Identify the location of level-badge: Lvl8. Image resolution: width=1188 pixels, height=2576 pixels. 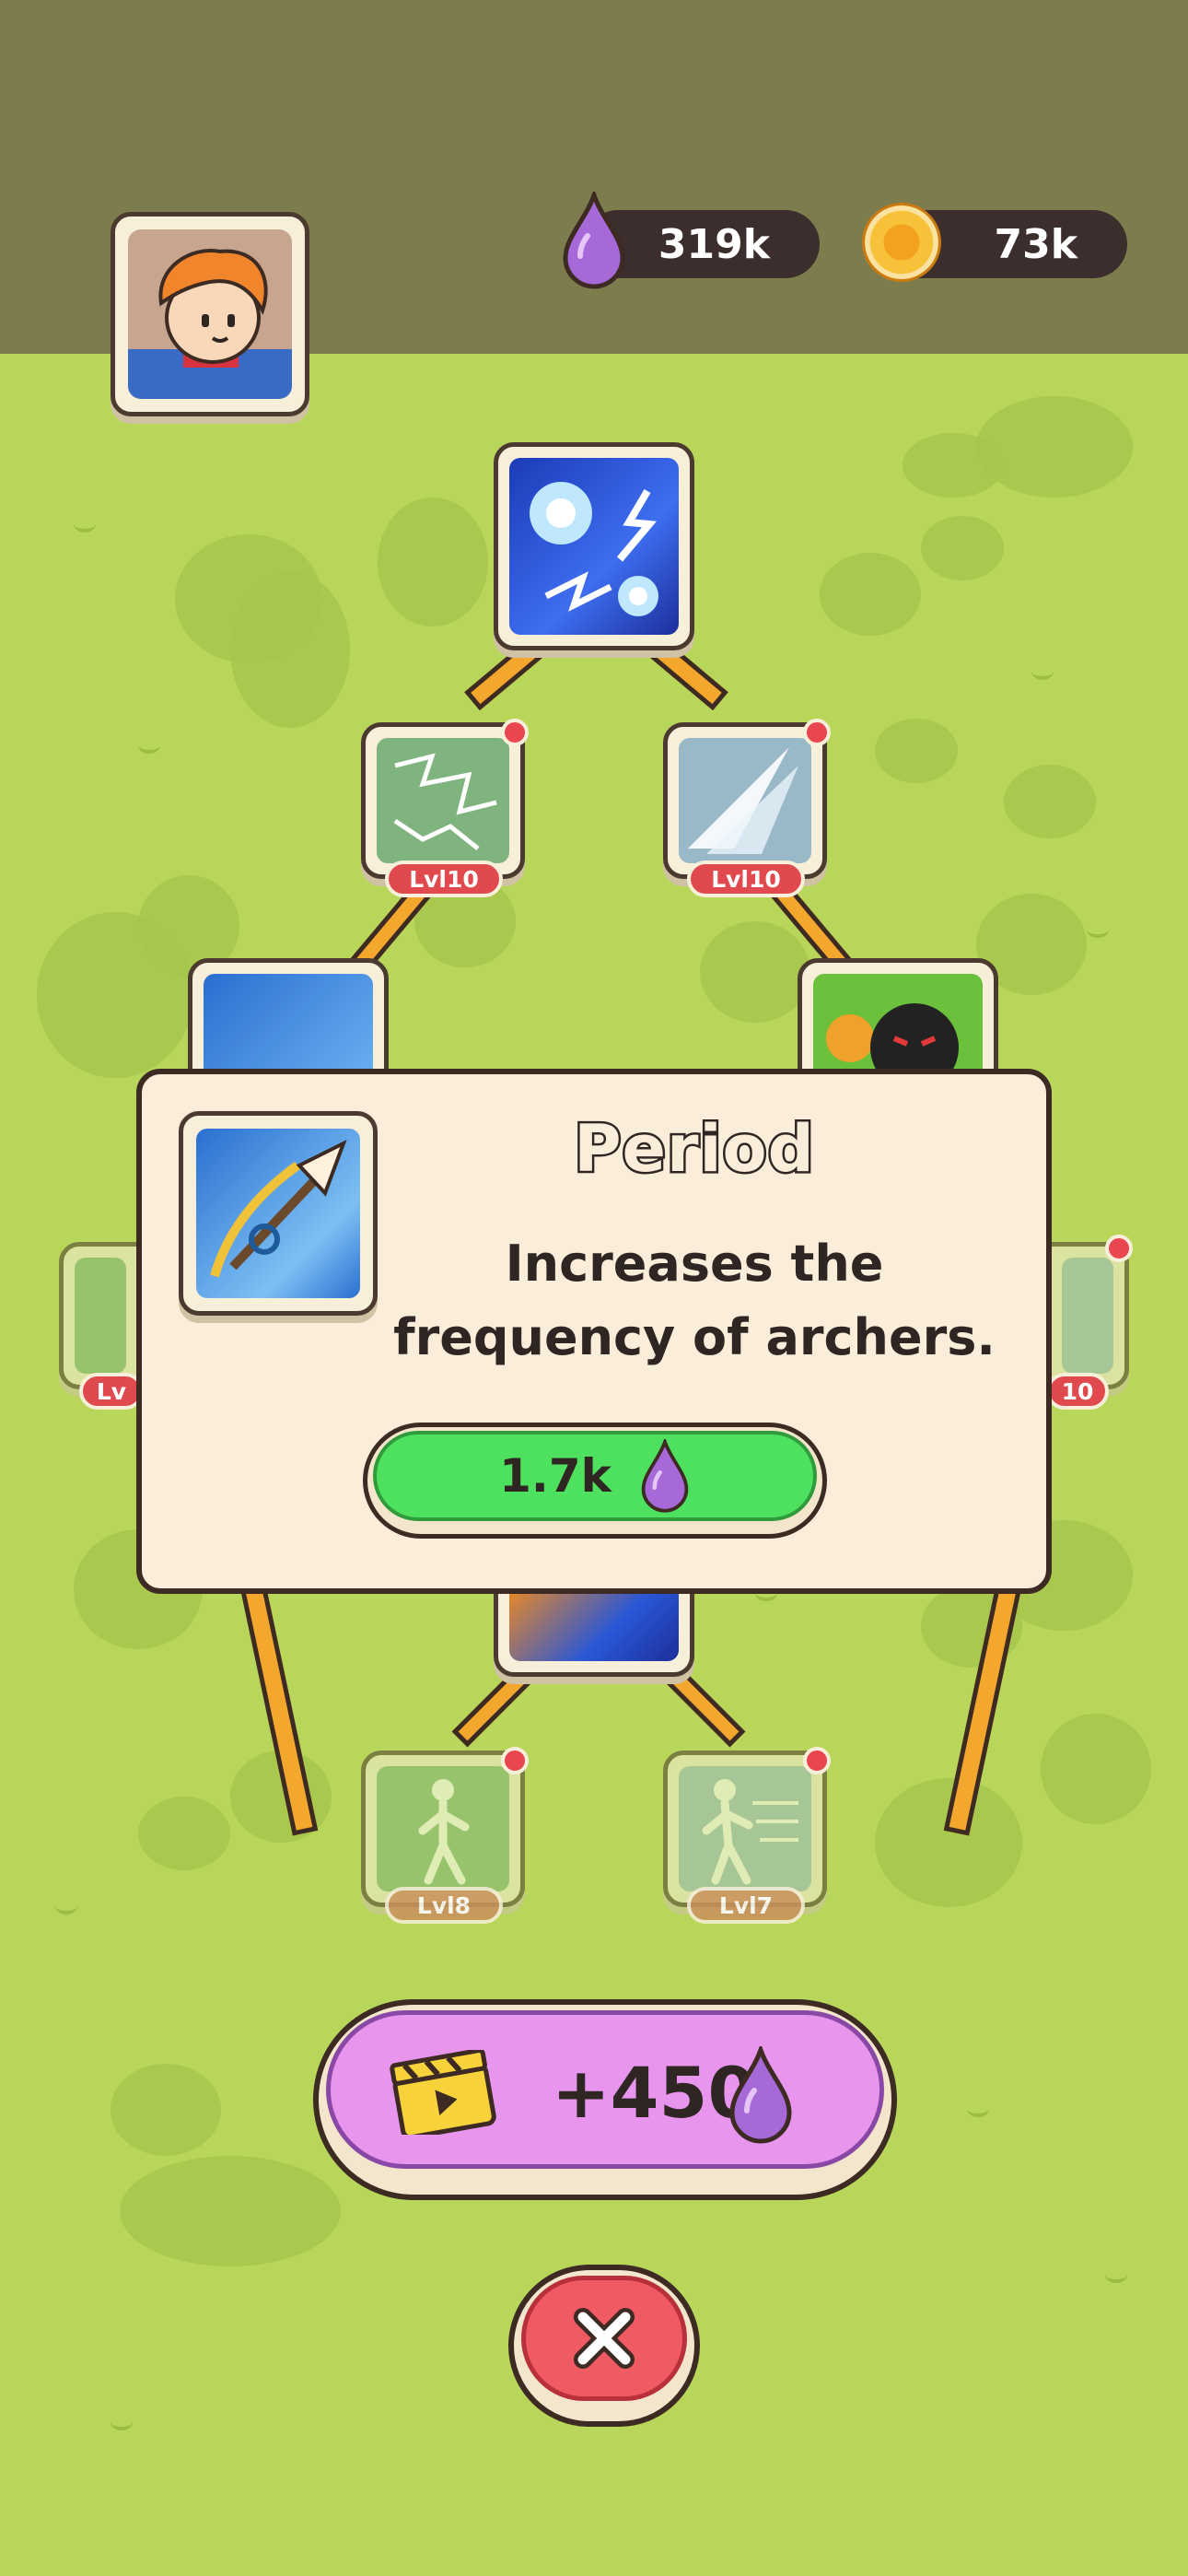
(444, 1905).